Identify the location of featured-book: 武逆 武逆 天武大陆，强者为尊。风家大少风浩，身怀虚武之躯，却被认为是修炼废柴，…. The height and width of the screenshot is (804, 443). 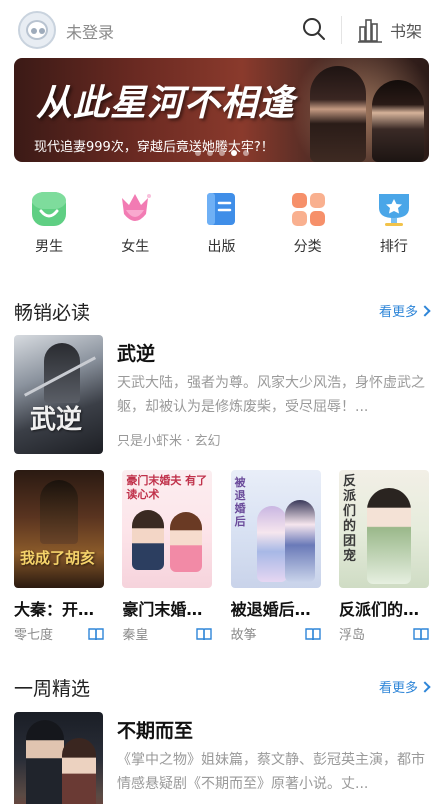
(221, 395).